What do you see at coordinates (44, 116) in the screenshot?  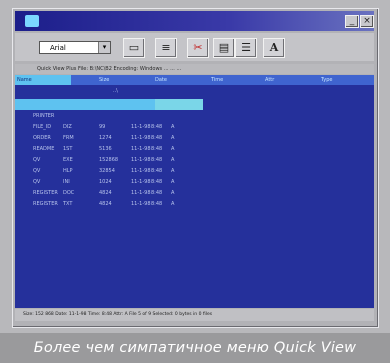 I see `file-name: PRINTER` at bounding box center [44, 116].